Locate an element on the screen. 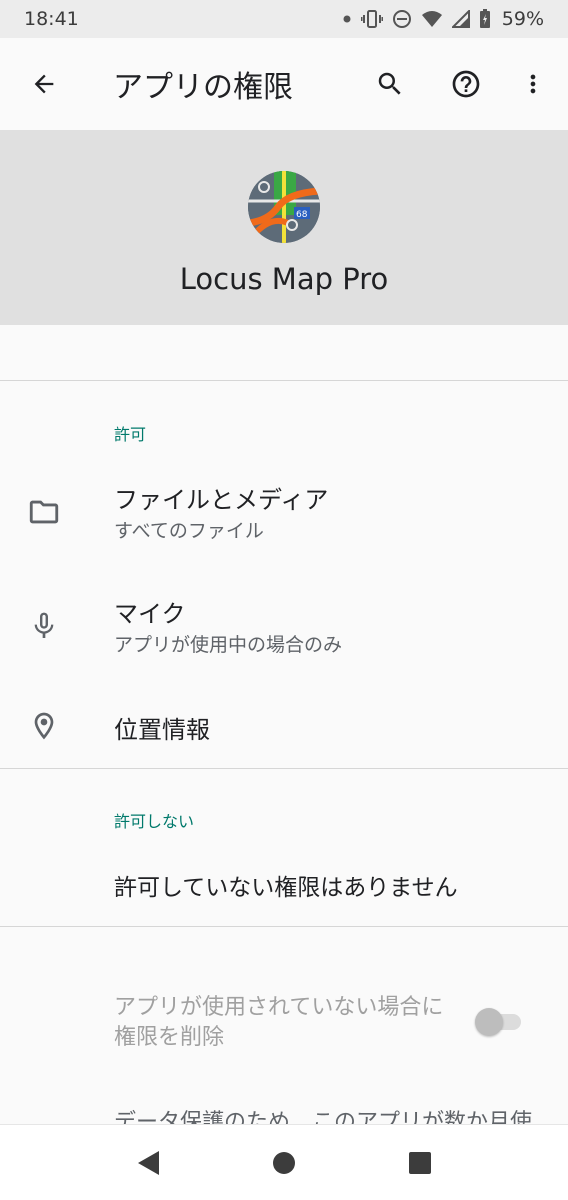  permission-row-location: 位置情報 is located at coordinates (284, 728).